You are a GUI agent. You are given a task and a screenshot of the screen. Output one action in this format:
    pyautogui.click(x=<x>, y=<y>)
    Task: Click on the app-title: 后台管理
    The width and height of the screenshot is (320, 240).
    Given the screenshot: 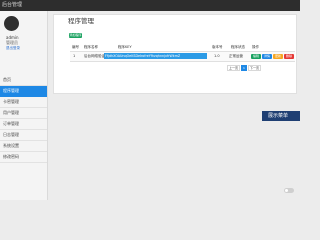 What is the action you would take?
    pyautogui.click(x=12, y=5)
    